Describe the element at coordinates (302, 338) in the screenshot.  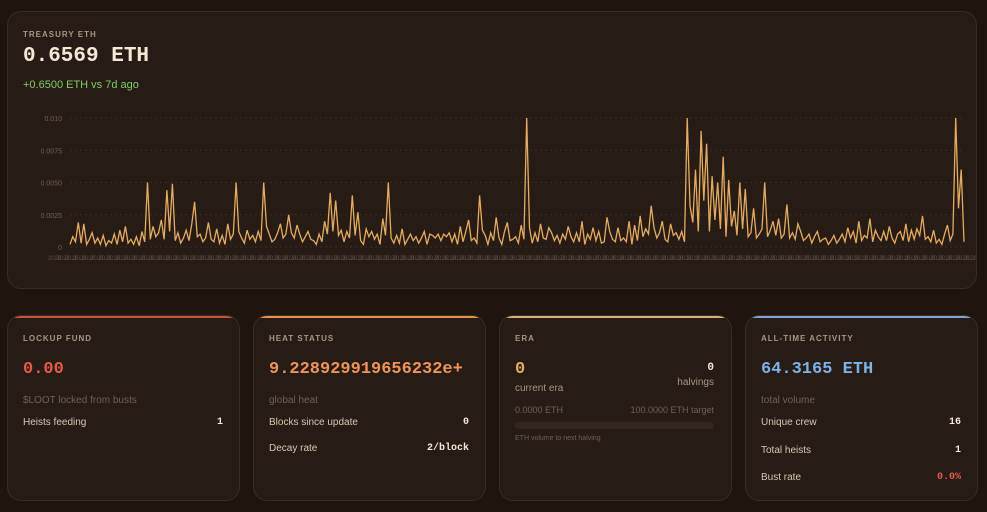
I see `heat-label: HEAT STATUS` at that location.